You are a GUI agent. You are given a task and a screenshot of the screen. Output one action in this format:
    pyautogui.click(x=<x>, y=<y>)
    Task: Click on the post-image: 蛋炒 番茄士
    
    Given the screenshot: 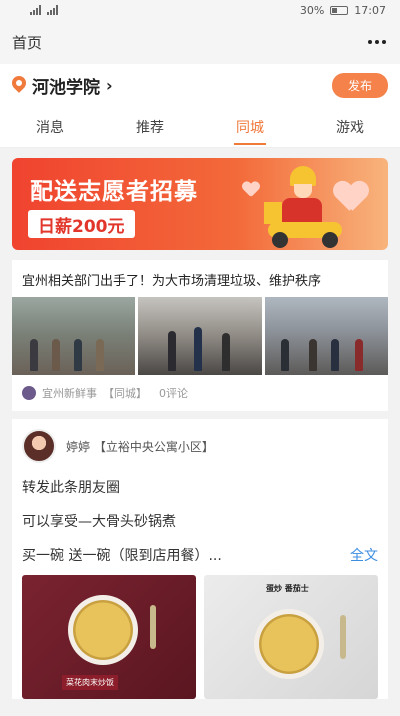 What is the action you would take?
    pyautogui.click(x=291, y=637)
    